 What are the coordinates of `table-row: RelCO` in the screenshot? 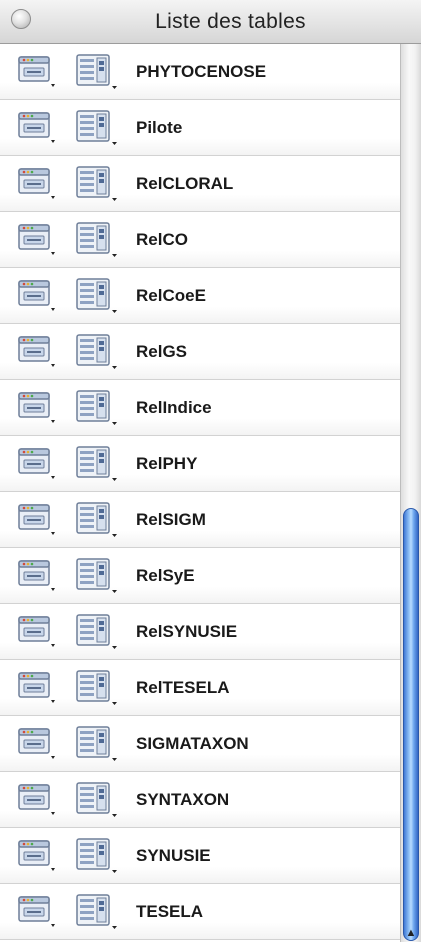 It's located at (200, 240).